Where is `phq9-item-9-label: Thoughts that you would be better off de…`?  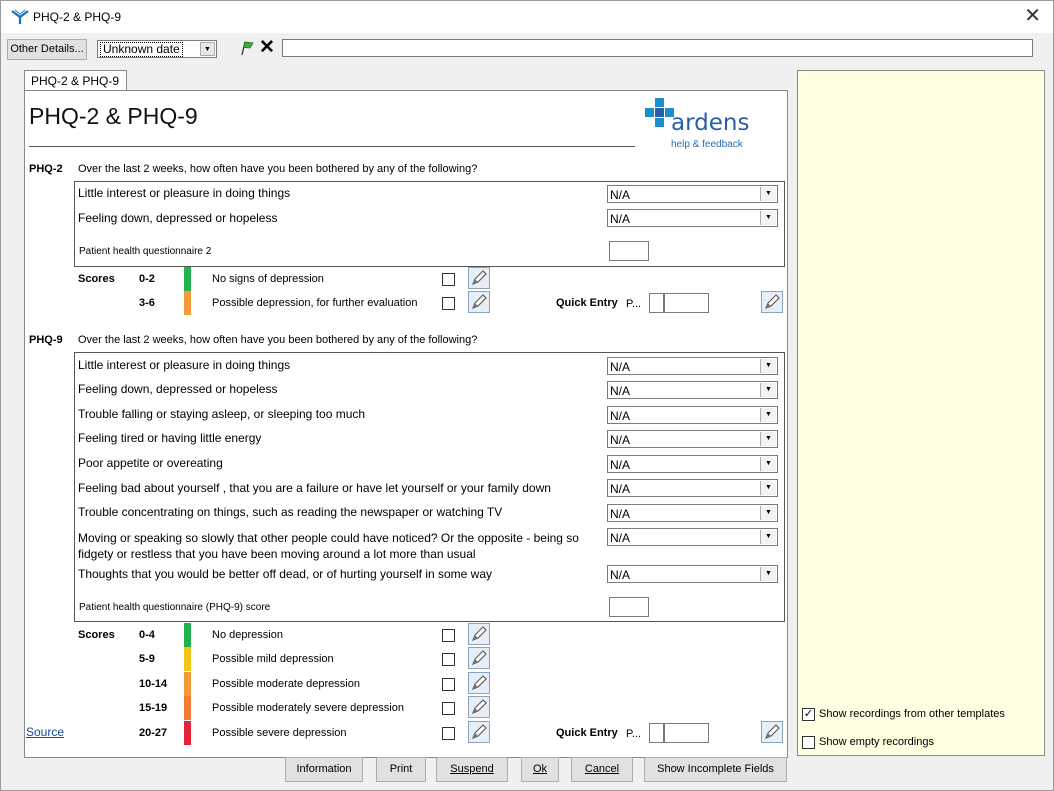 phq9-item-9-label: Thoughts that you would be better off de… is located at coordinates (285, 574).